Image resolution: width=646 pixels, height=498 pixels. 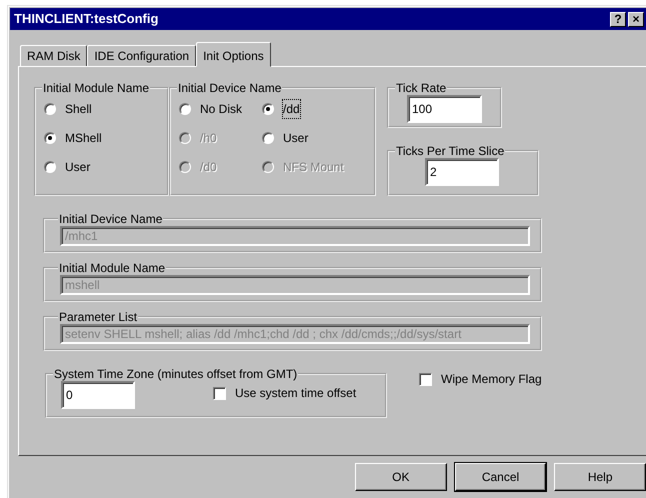 I want to click on dialog-button: OK, so click(x=401, y=477).